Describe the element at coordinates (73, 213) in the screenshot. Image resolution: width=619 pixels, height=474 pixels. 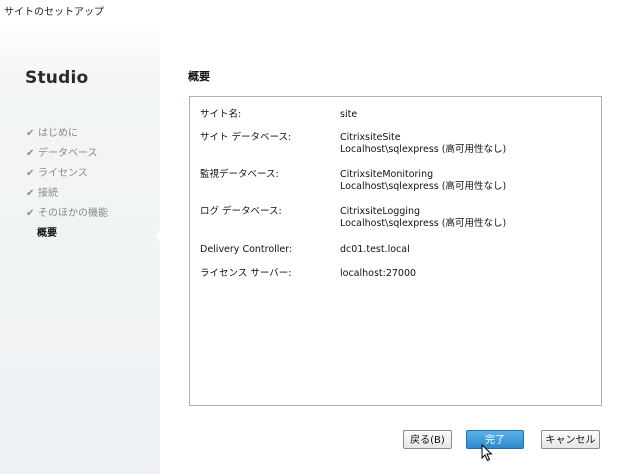
I see `step-label: そのほかの機能` at that location.